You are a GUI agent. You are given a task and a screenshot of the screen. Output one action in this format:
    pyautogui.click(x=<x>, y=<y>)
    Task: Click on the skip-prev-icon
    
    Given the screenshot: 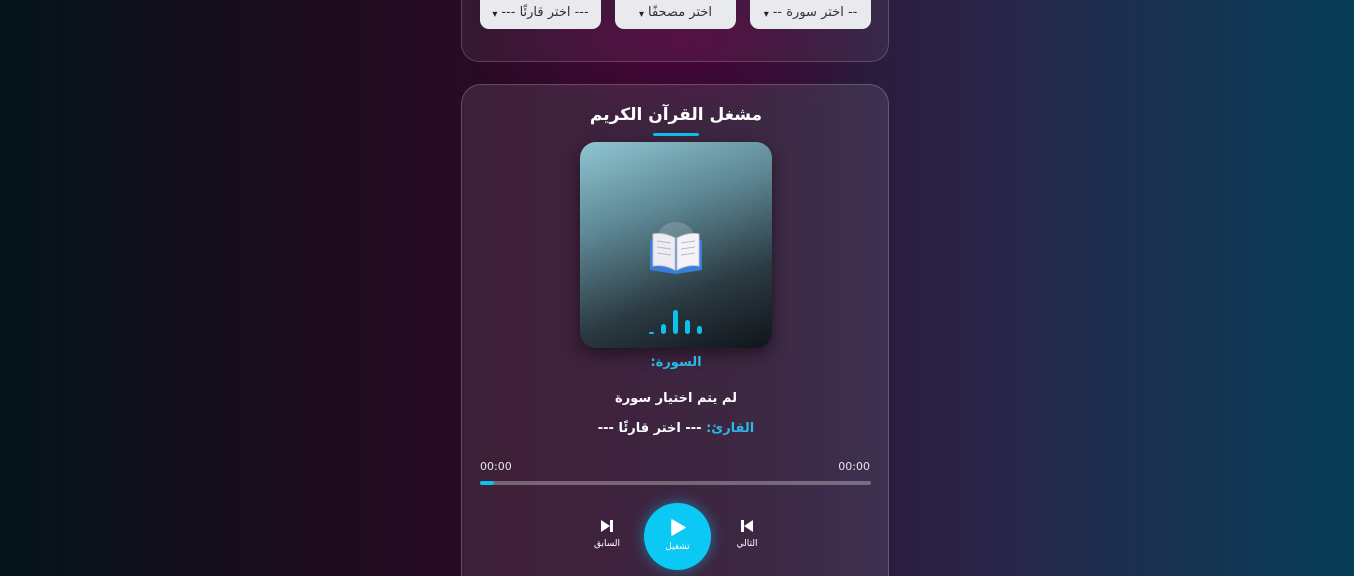 What is the action you would take?
    pyautogui.click(x=607, y=526)
    